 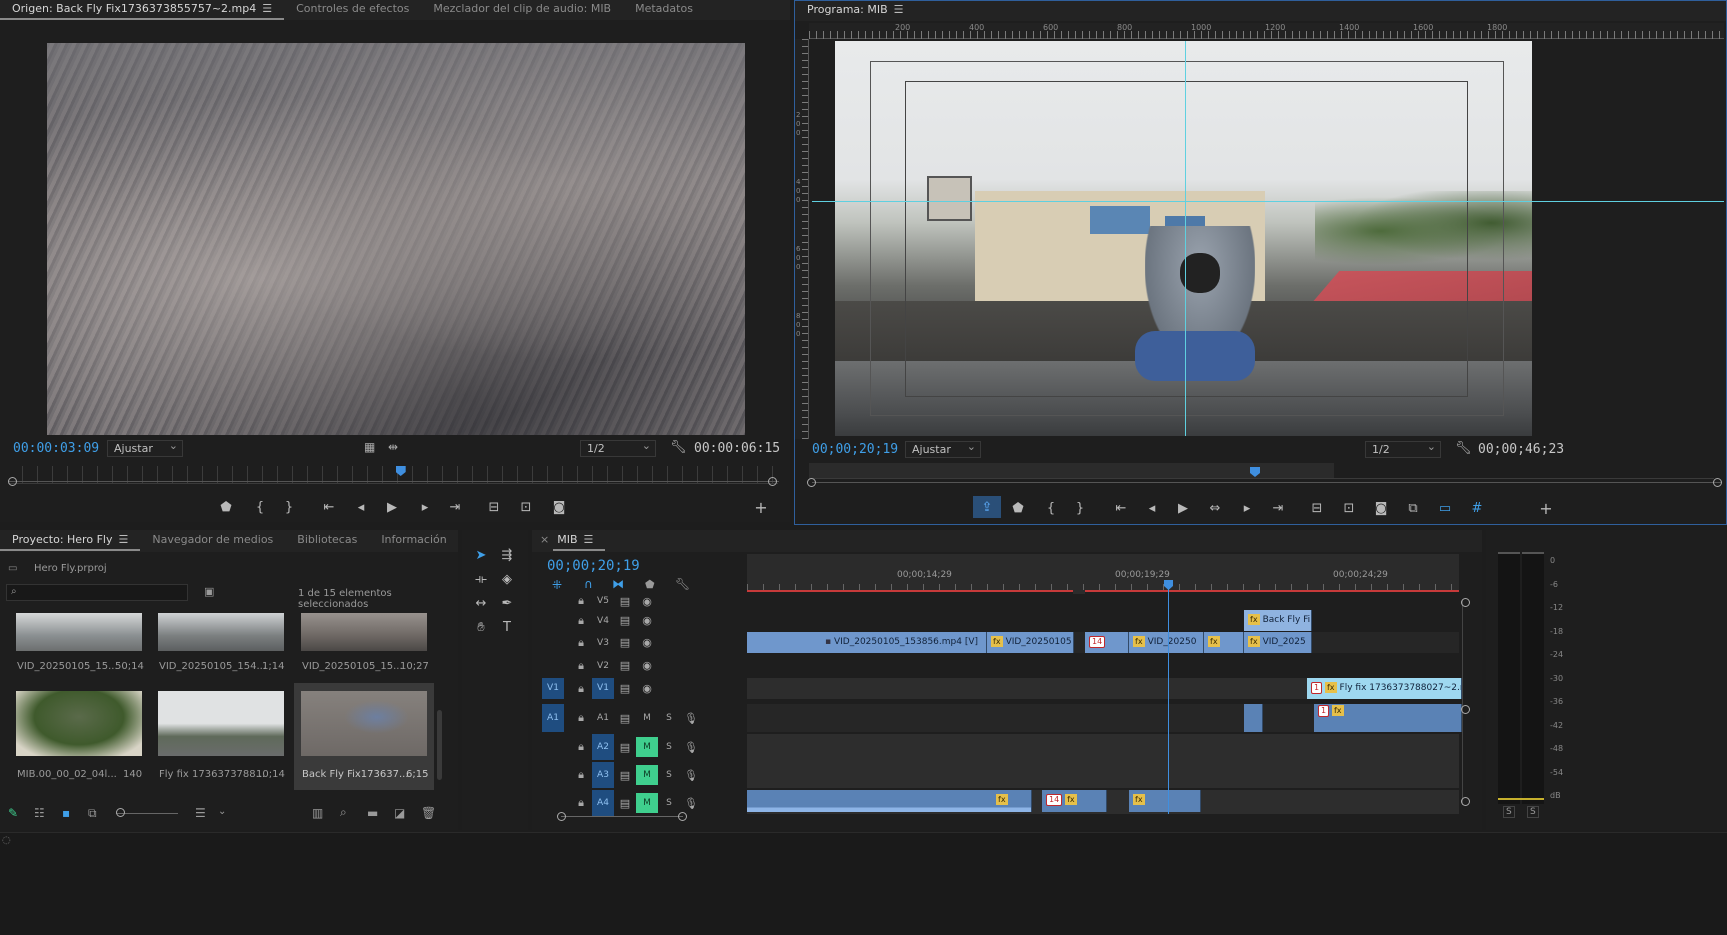 I want to click on new-item-icon: ◪, so click(x=399, y=813).